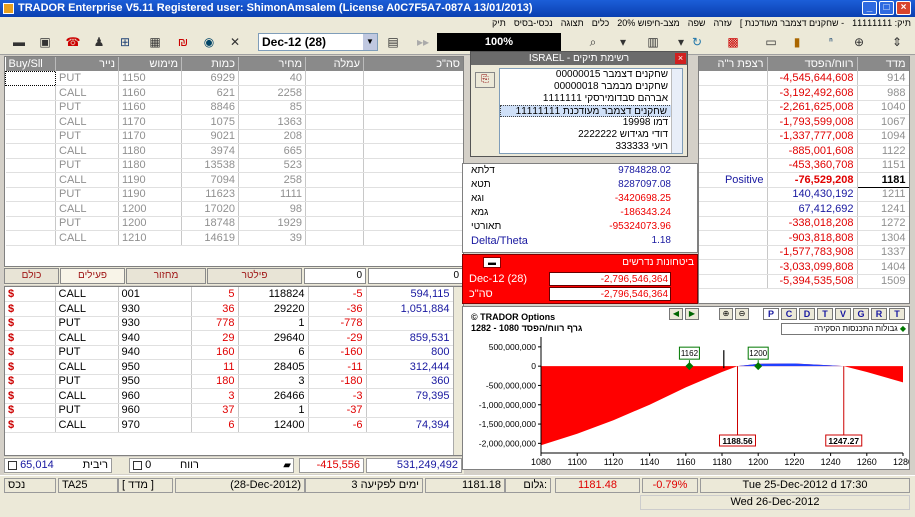 This screenshot has width=915, height=517. Describe the element at coordinates (831, 42) in the screenshot. I see `language-icon: ⁿ` at that location.